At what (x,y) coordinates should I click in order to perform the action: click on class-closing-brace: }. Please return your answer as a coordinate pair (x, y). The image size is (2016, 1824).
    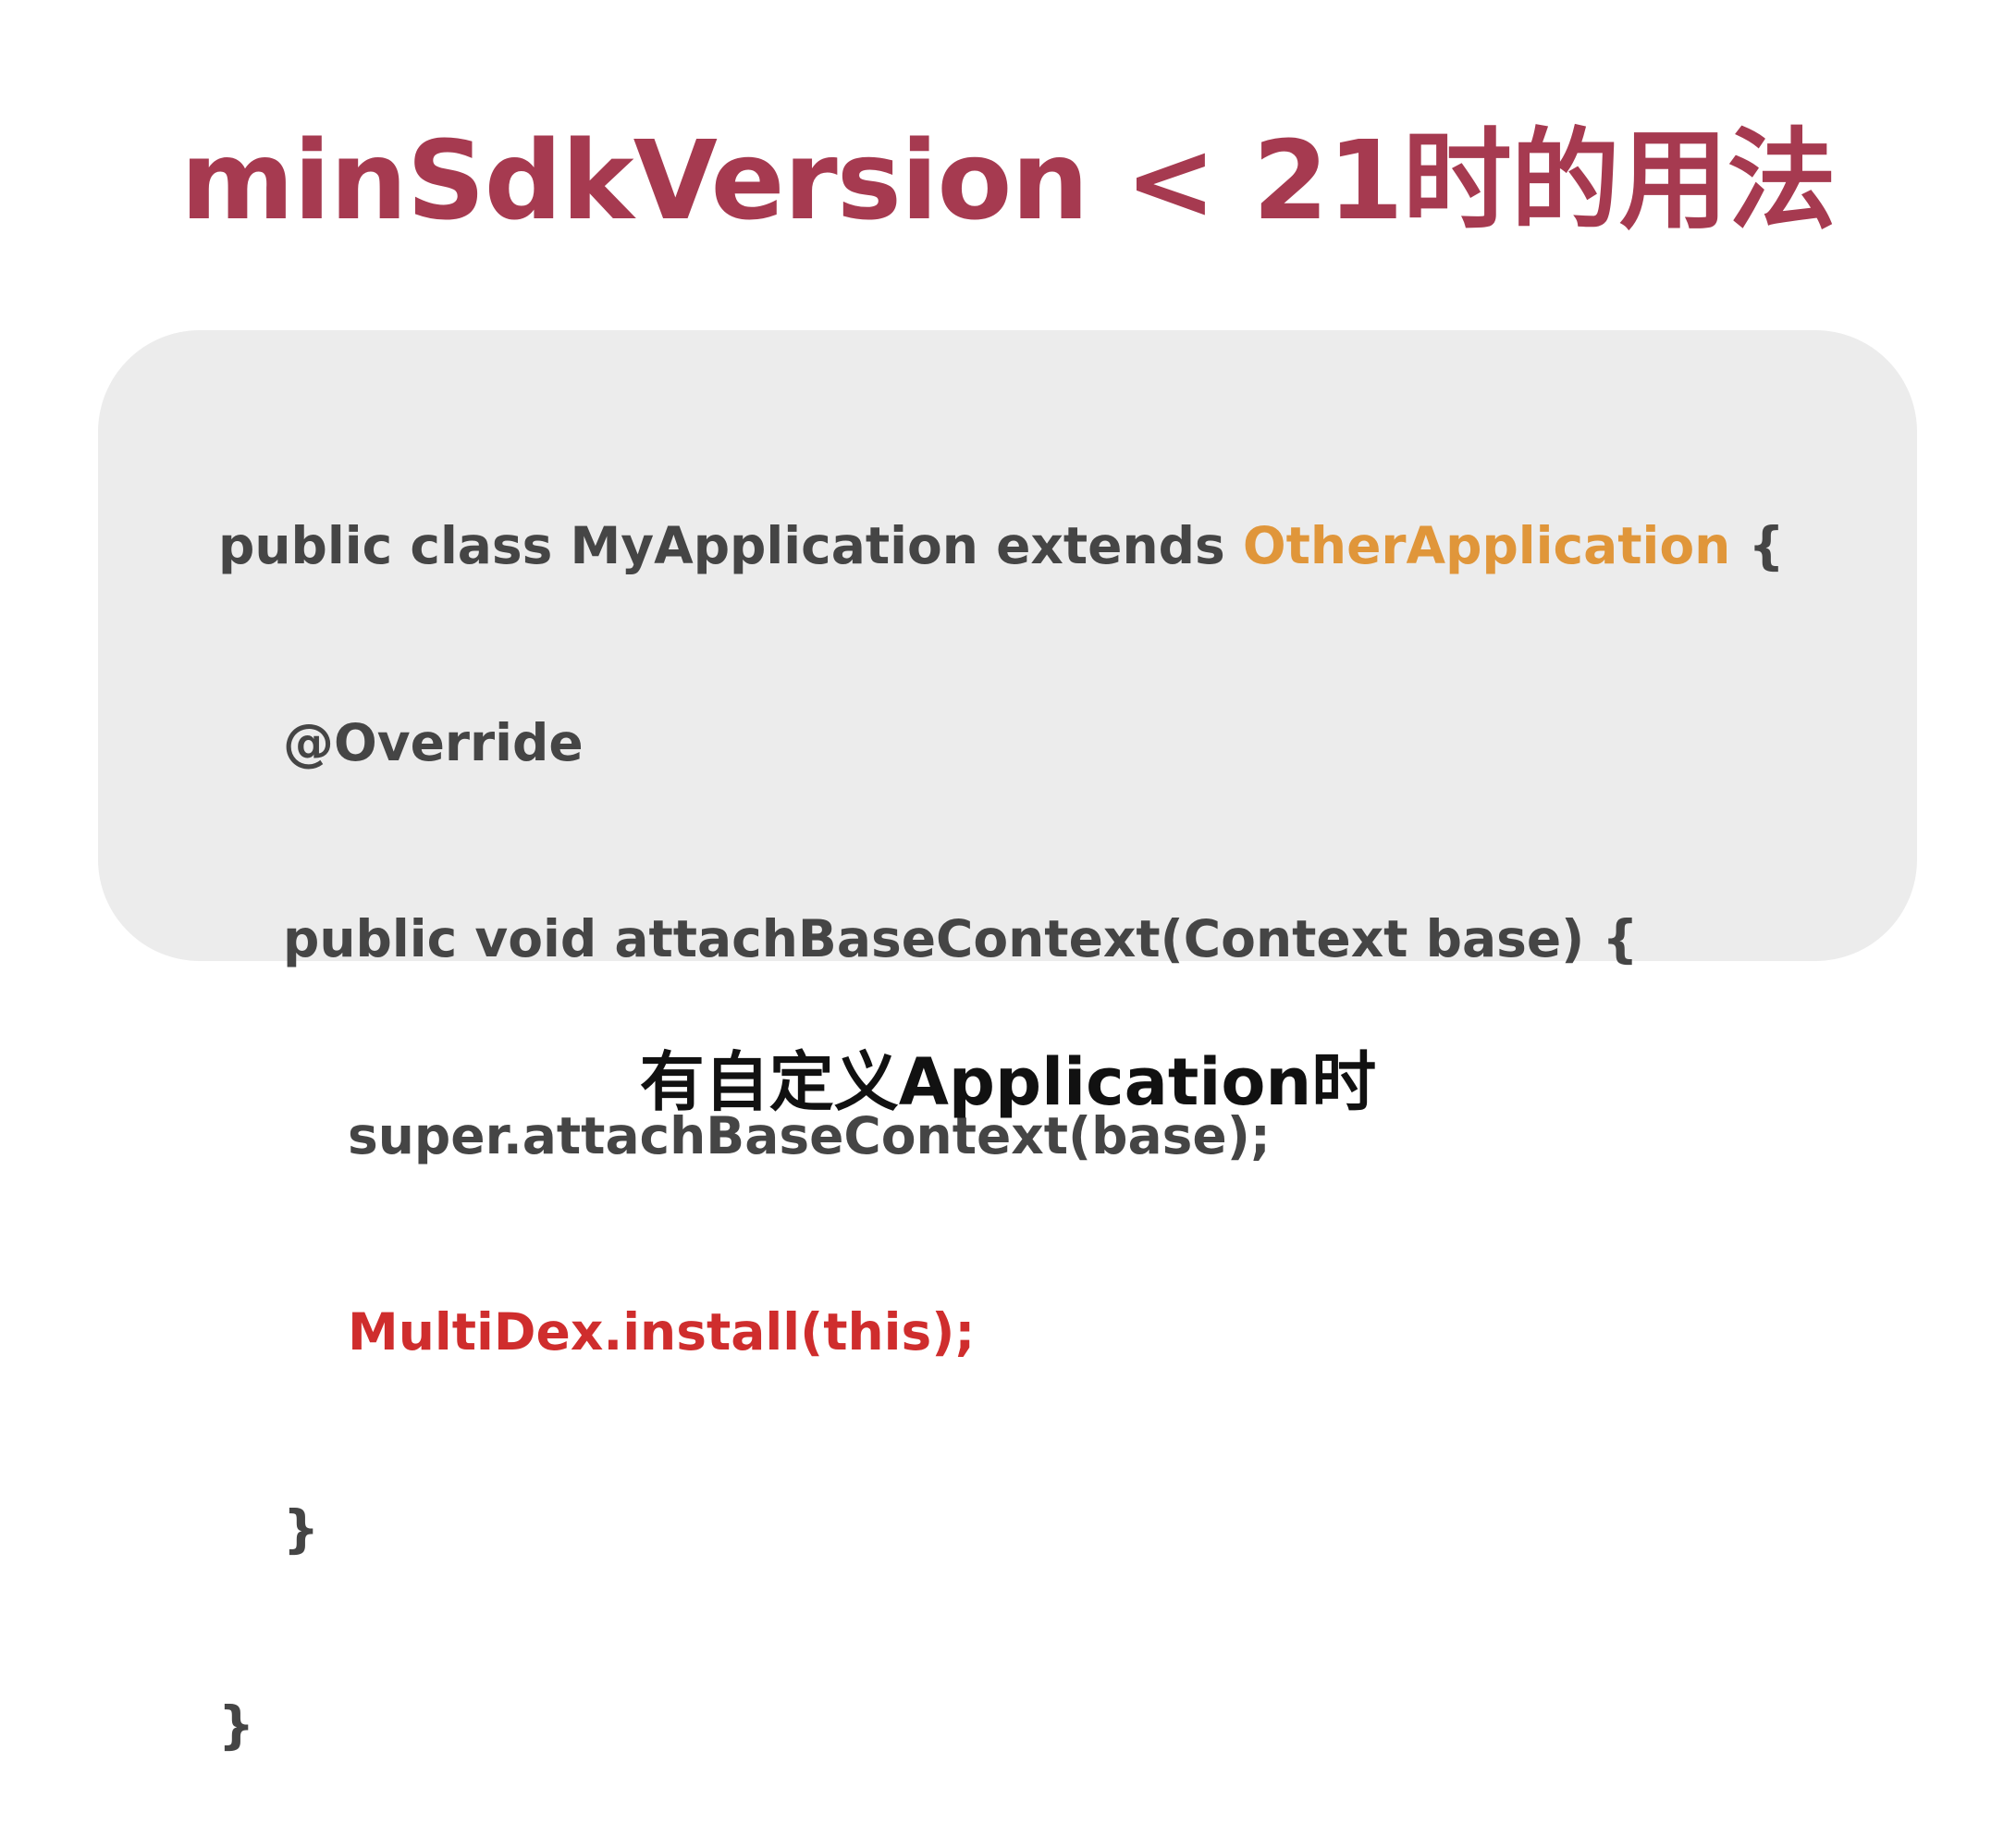
    Looking at the image, I should click on (236, 1725).